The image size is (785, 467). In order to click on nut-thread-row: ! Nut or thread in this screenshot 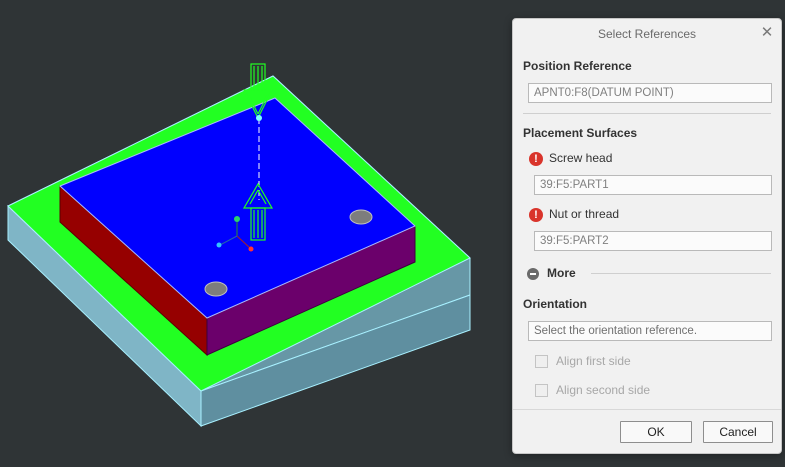, I will do `click(574, 214)`.